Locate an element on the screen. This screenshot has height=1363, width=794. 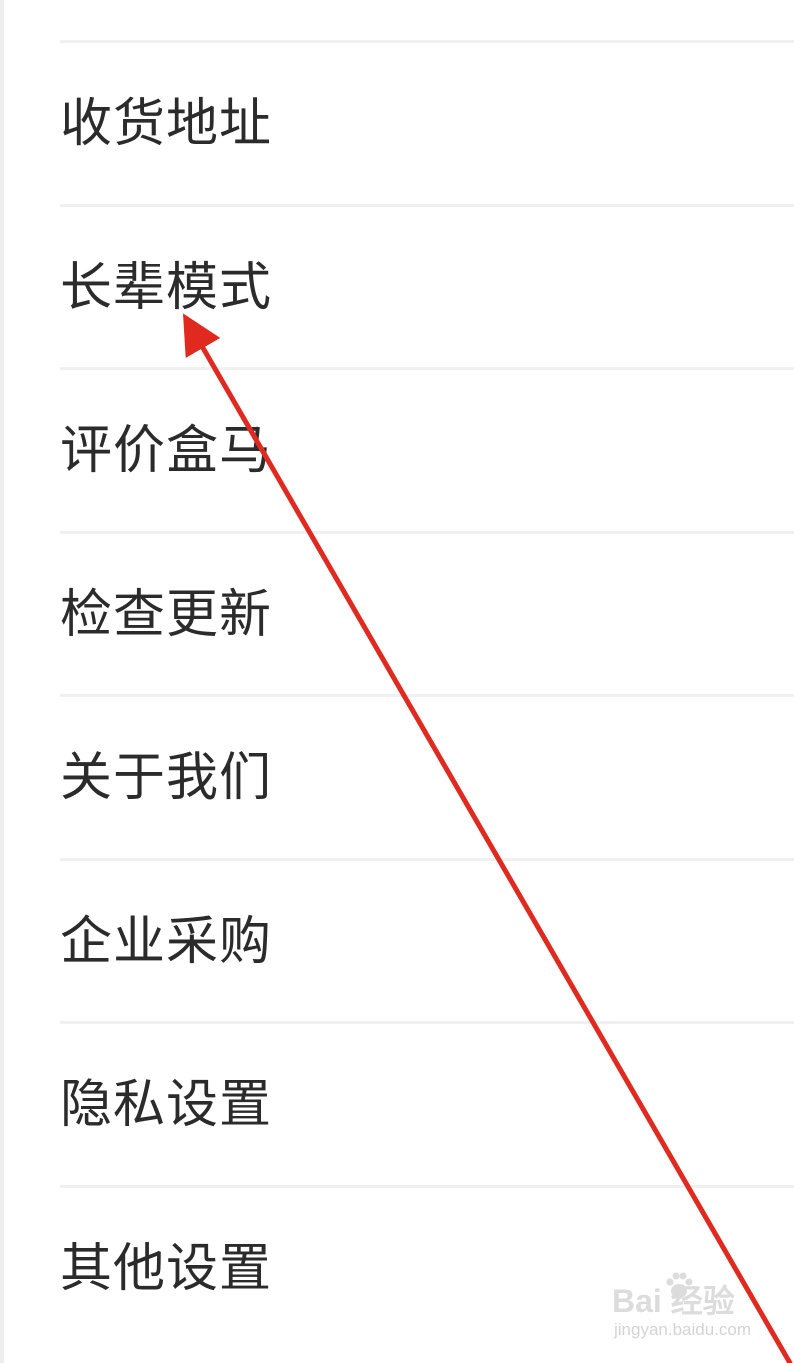
watermark-url: jingyan.baidu.com is located at coordinates (683, 1329).